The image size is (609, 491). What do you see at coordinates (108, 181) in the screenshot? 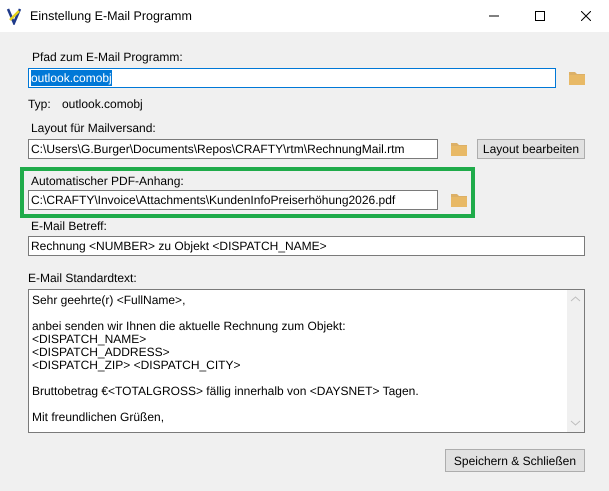
I see `field-label: Automatischer PDF-Anhang:` at bounding box center [108, 181].